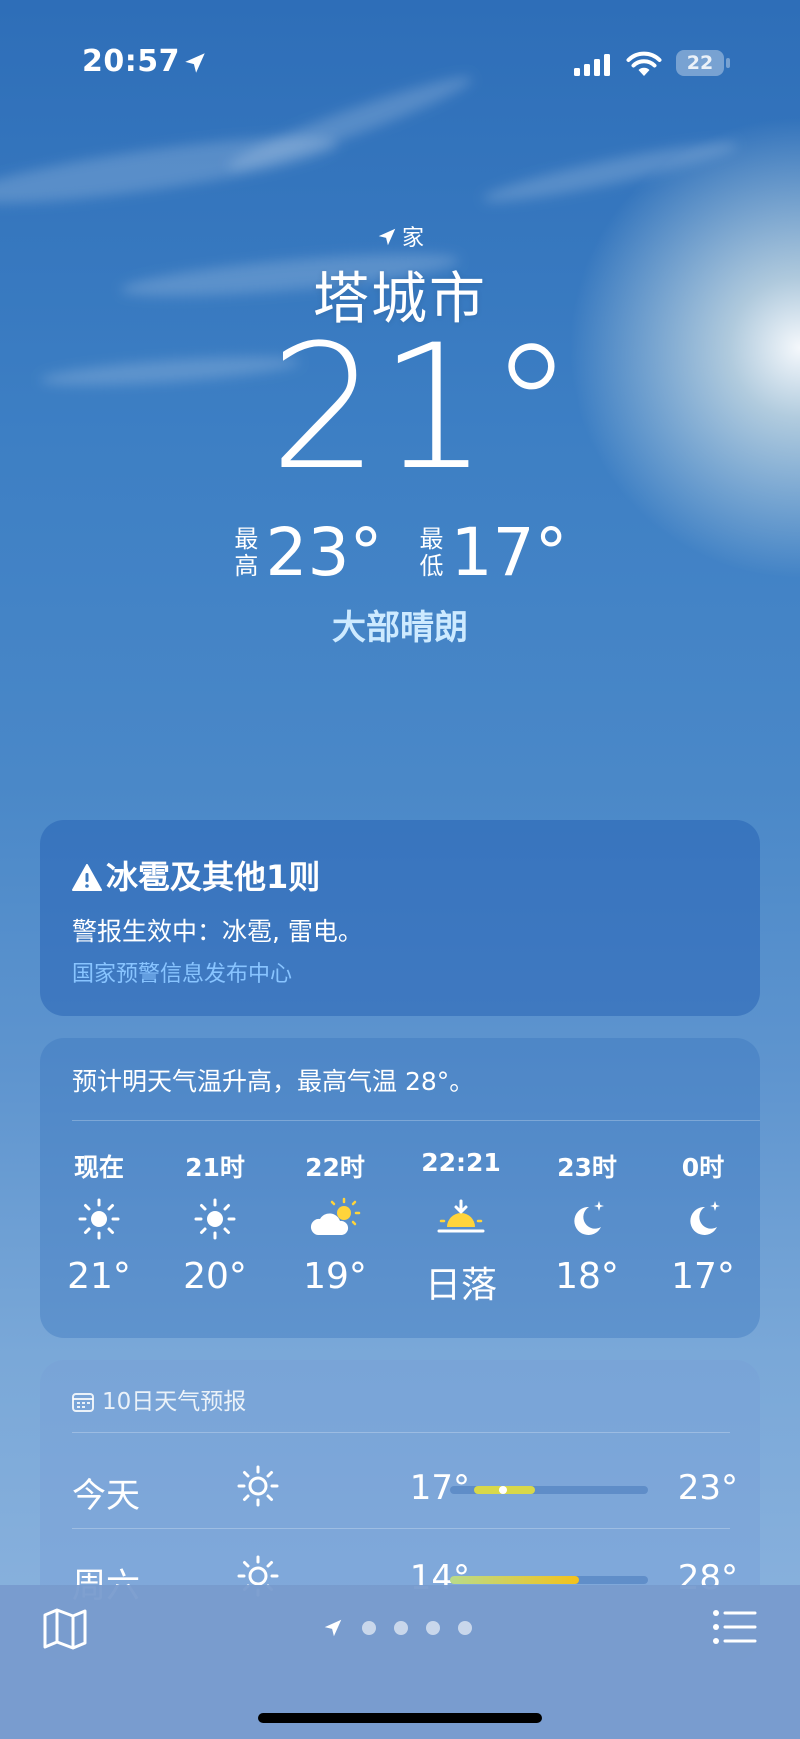 The image size is (800, 1739). What do you see at coordinates (98, 1167) in the screenshot?
I see `hour-label: 现在` at bounding box center [98, 1167].